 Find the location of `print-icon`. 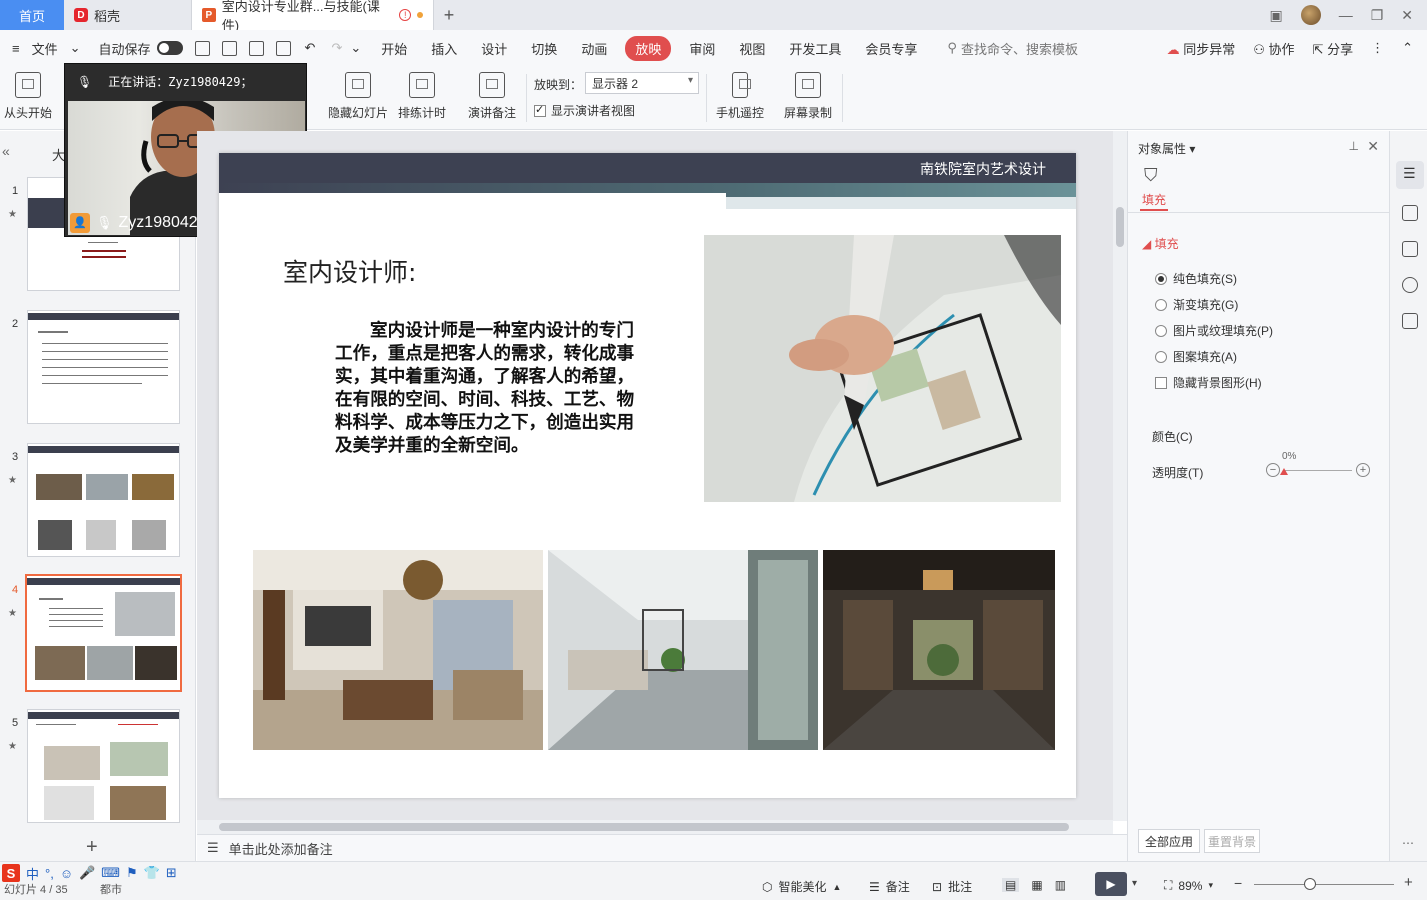

print-icon is located at coordinates (256, 48).